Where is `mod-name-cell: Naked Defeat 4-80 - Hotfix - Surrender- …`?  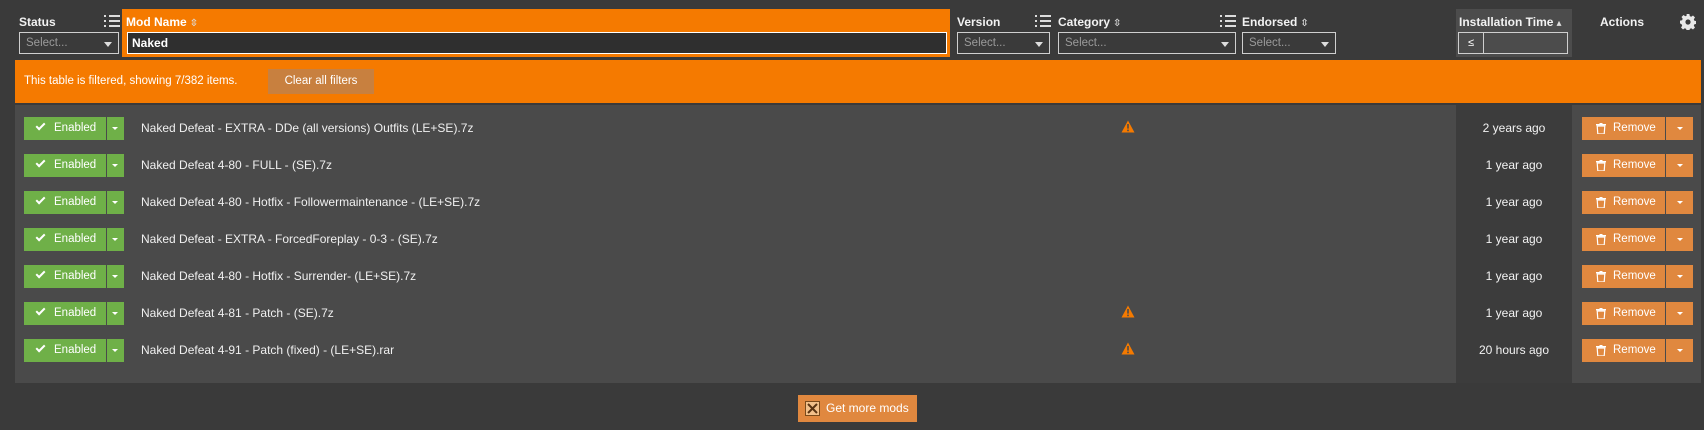 mod-name-cell: Naked Defeat 4-80 - Hotfix - Surrender- … is located at coordinates (279, 276).